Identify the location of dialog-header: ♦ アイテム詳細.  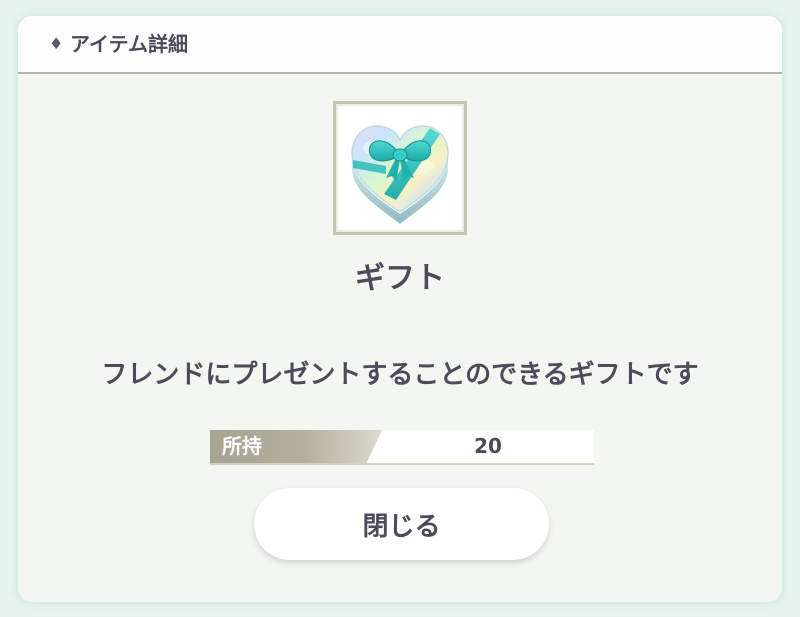
(400, 45).